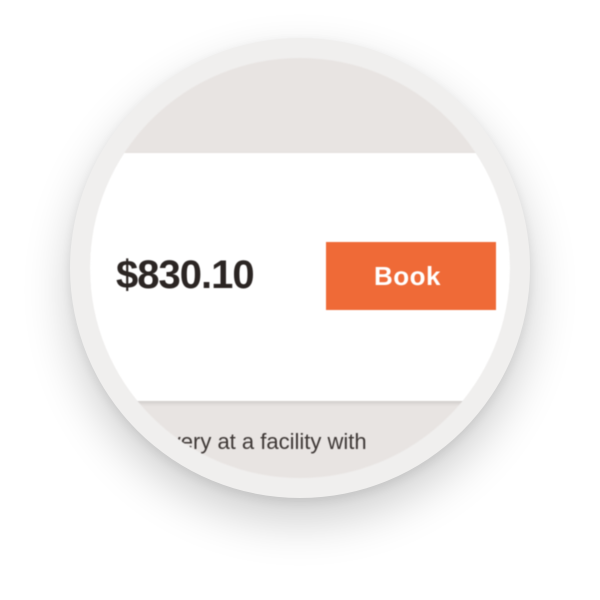 The width and height of the screenshot is (600, 600). Describe the element at coordinates (185, 275) in the screenshot. I see `price-label: $830.10` at that location.